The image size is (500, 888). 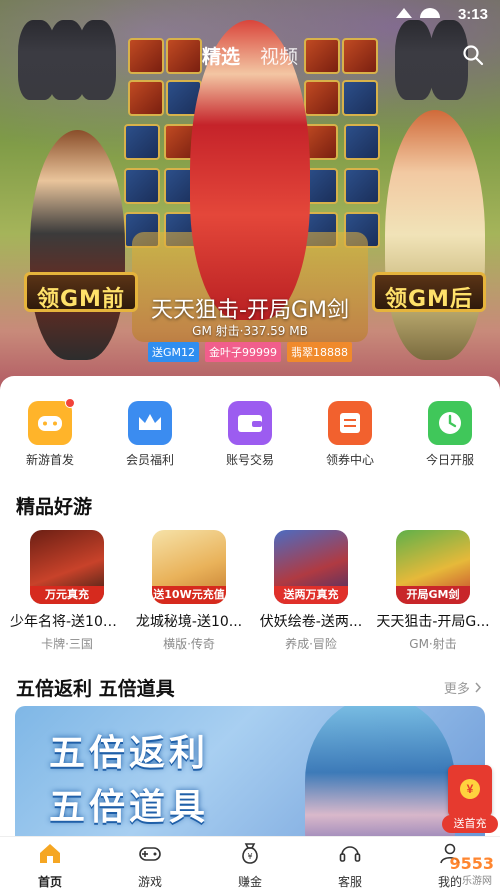 What do you see at coordinates (67, 595) in the screenshot?
I see `game-icon-caption: 万元真充` at bounding box center [67, 595].